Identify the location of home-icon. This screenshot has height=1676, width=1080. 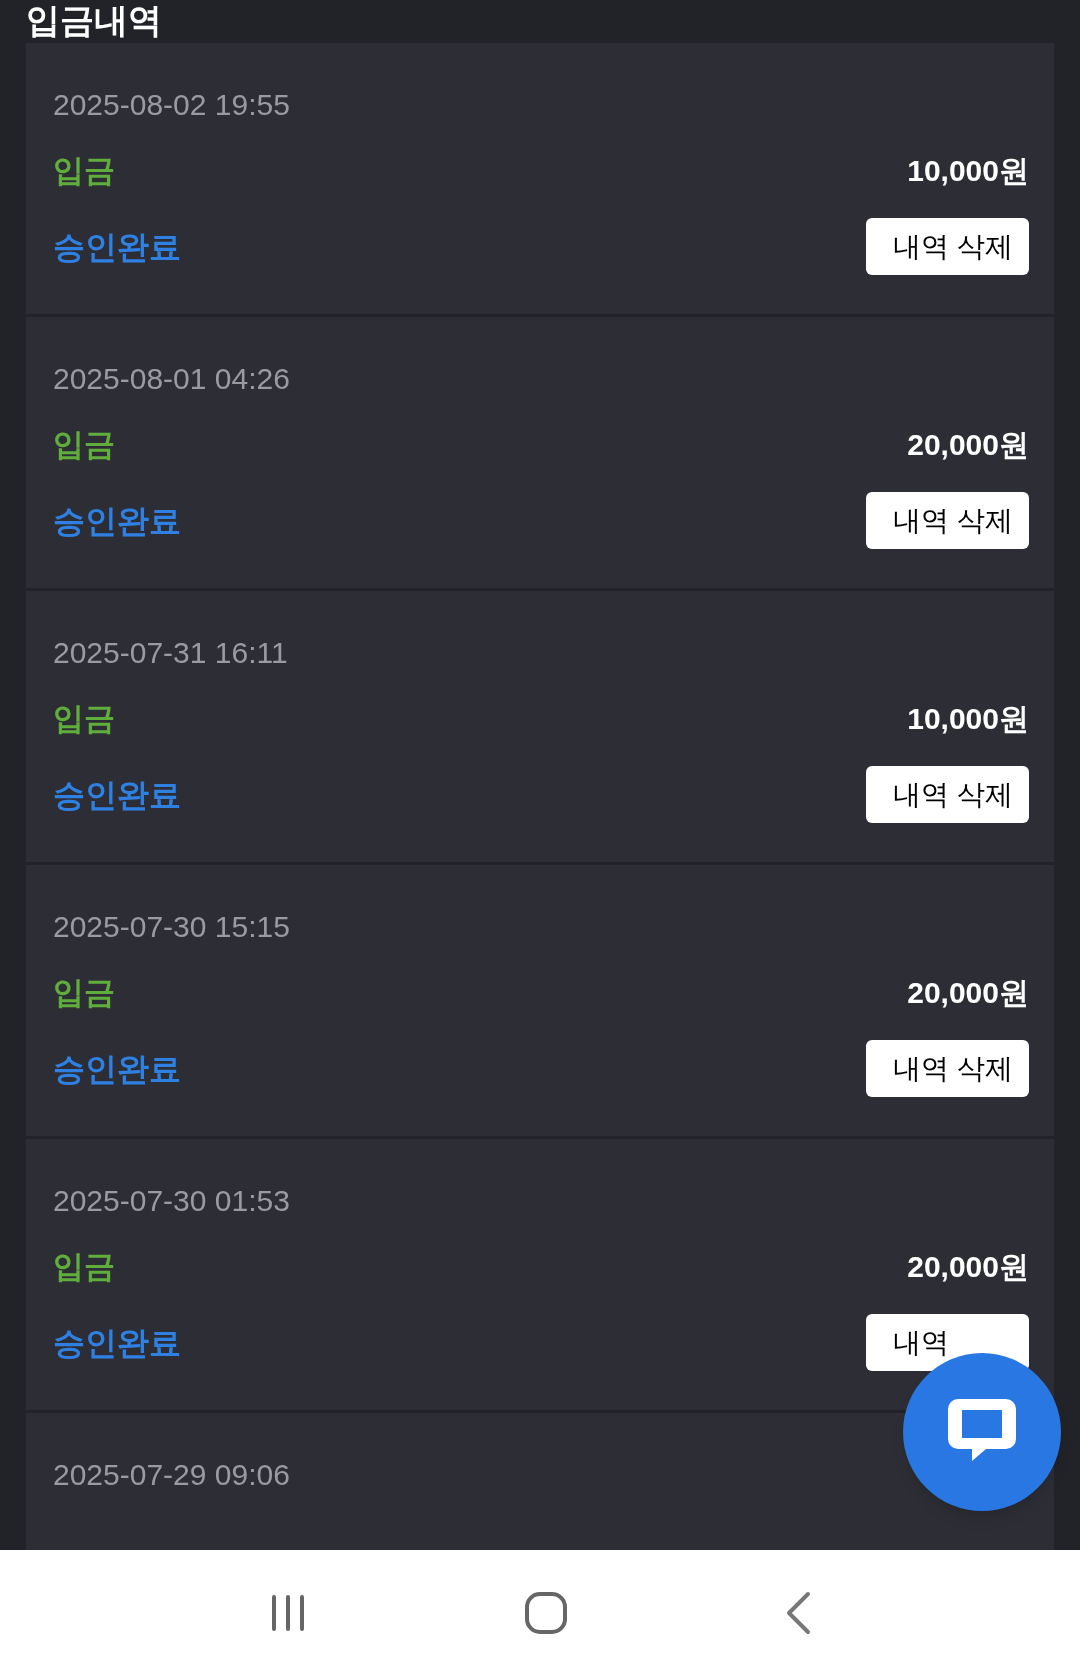
(546, 1613).